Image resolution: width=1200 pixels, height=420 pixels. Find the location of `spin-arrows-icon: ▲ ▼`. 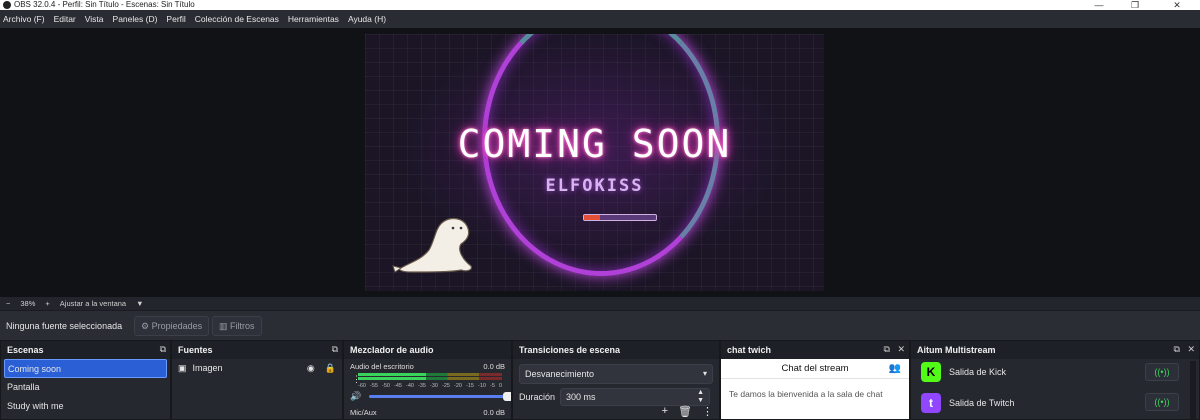

spin-arrows-icon: ▲ ▼ is located at coordinates (700, 397).